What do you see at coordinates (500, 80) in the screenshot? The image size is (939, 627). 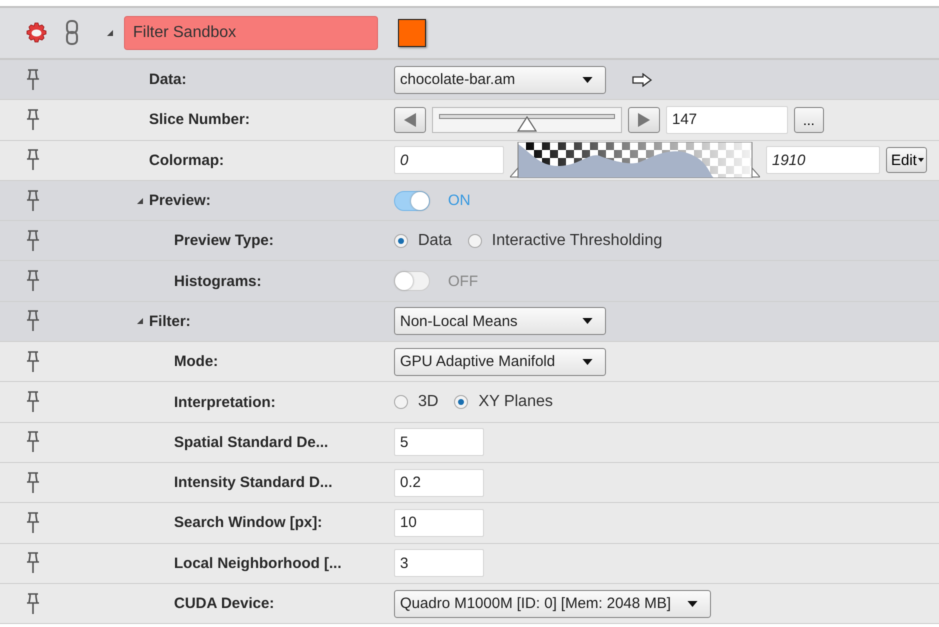 I see `dropdown: chocolate-bar.am` at bounding box center [500, 80].